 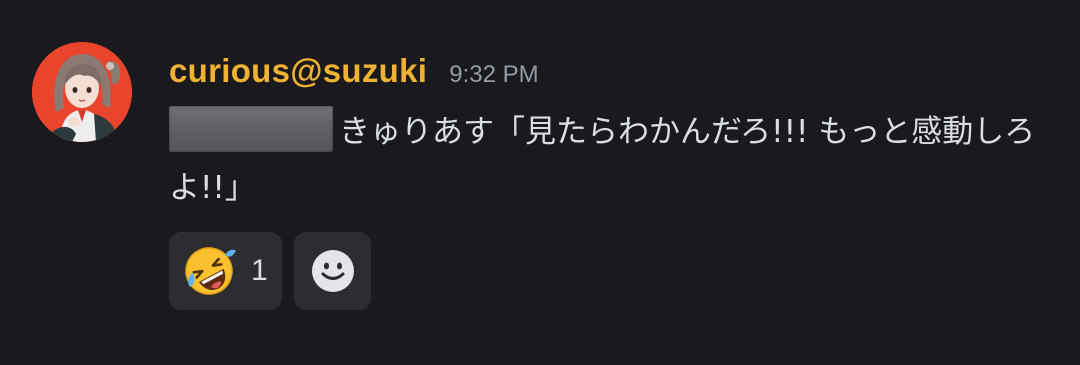 I want to click on message-header: curious@suzuki 9:32 PM, so click(x=354, y=74).